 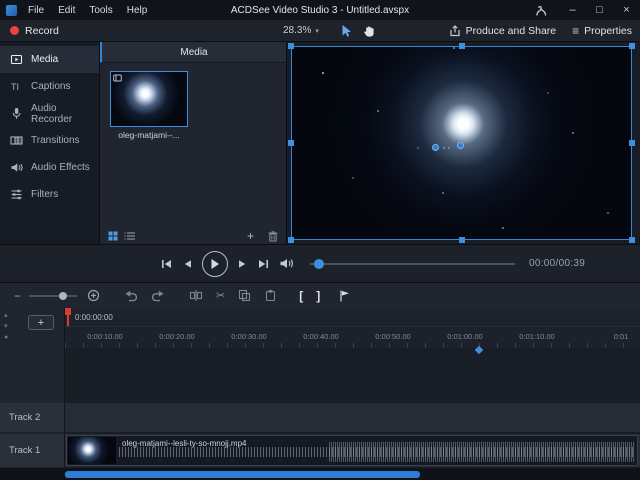 I want to click on timeline-gutter-icons: ▴ ▾ ●, so click(x=6, y=326).